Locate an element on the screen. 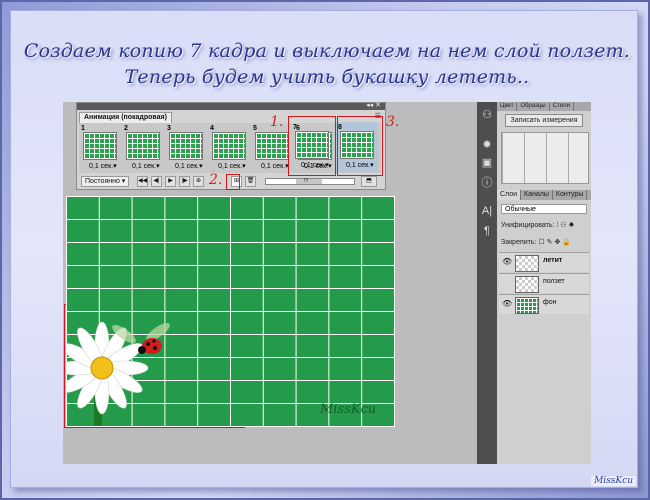 The height and width of the screenshot is (500, 650). layer-row: 👁 фон is located at coordinates (544, 304).